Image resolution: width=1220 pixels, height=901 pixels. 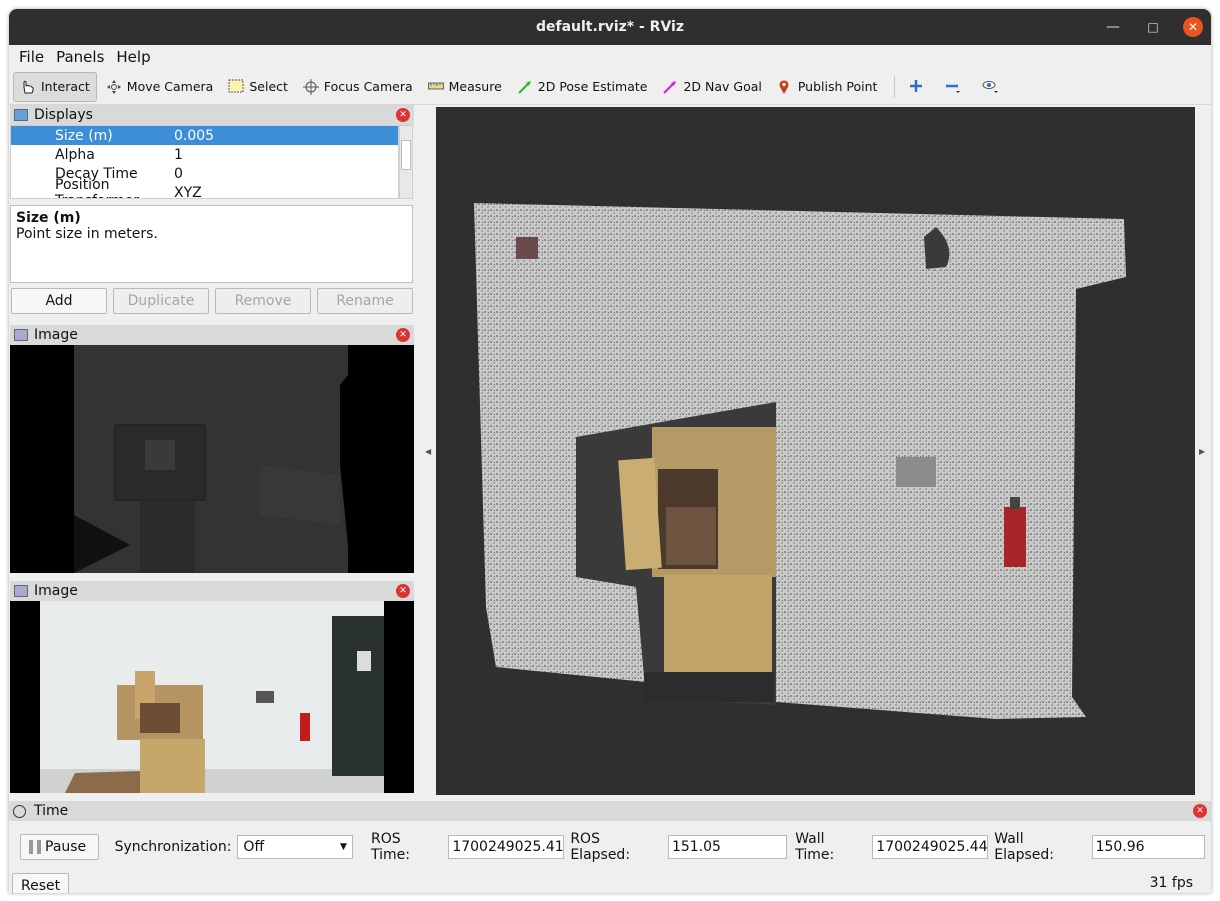 I want to click on pose-estimate-tool-button: 2D Pose Estimate, so click(x=582, y=87).